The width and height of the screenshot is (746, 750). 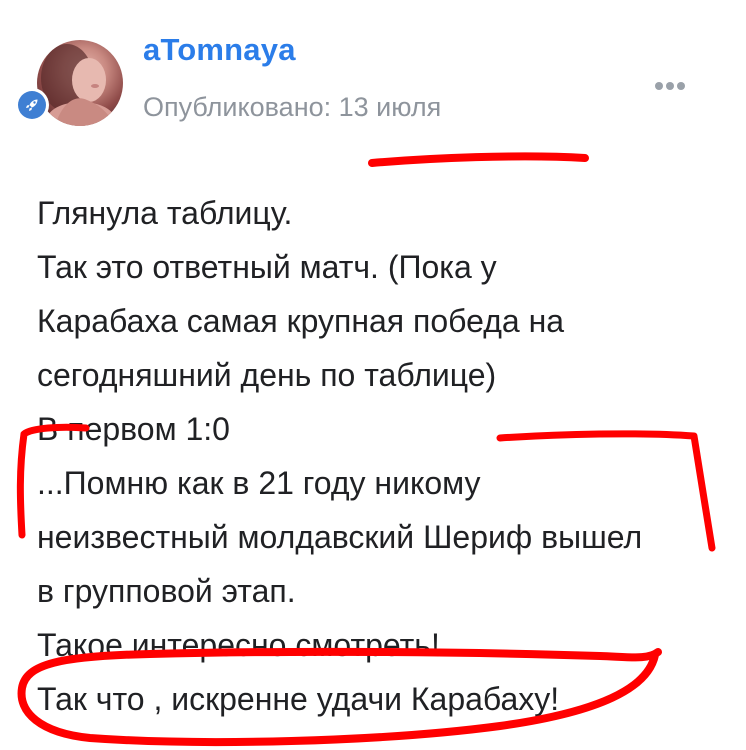 What do you see at coordinates (478, 159) in the screenshot?
I see `date-underline` at bounding box center [478, 159].